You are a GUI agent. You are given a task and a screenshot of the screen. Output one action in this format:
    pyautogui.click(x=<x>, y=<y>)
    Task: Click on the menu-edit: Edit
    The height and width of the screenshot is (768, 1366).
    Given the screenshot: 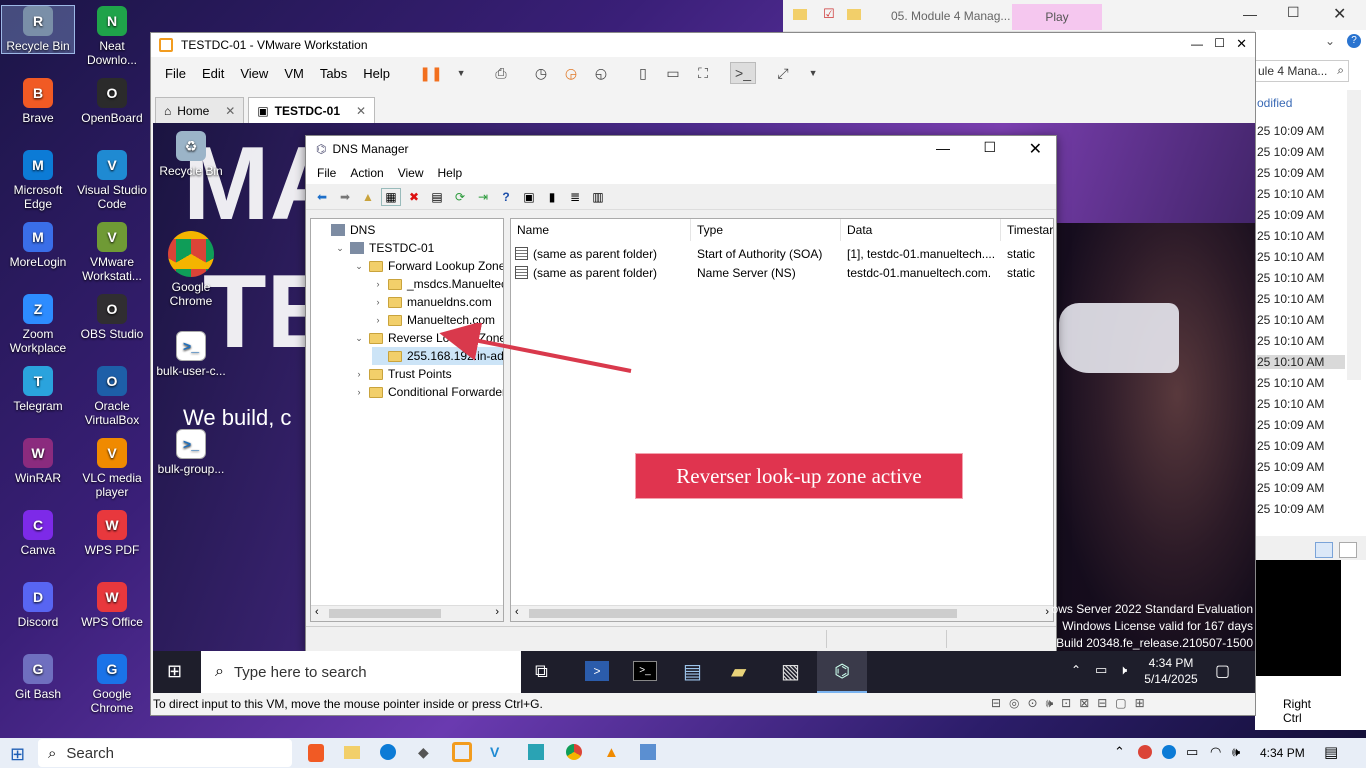 What is the action you would take?
    pyautogui.click(x=213, y=73)
    